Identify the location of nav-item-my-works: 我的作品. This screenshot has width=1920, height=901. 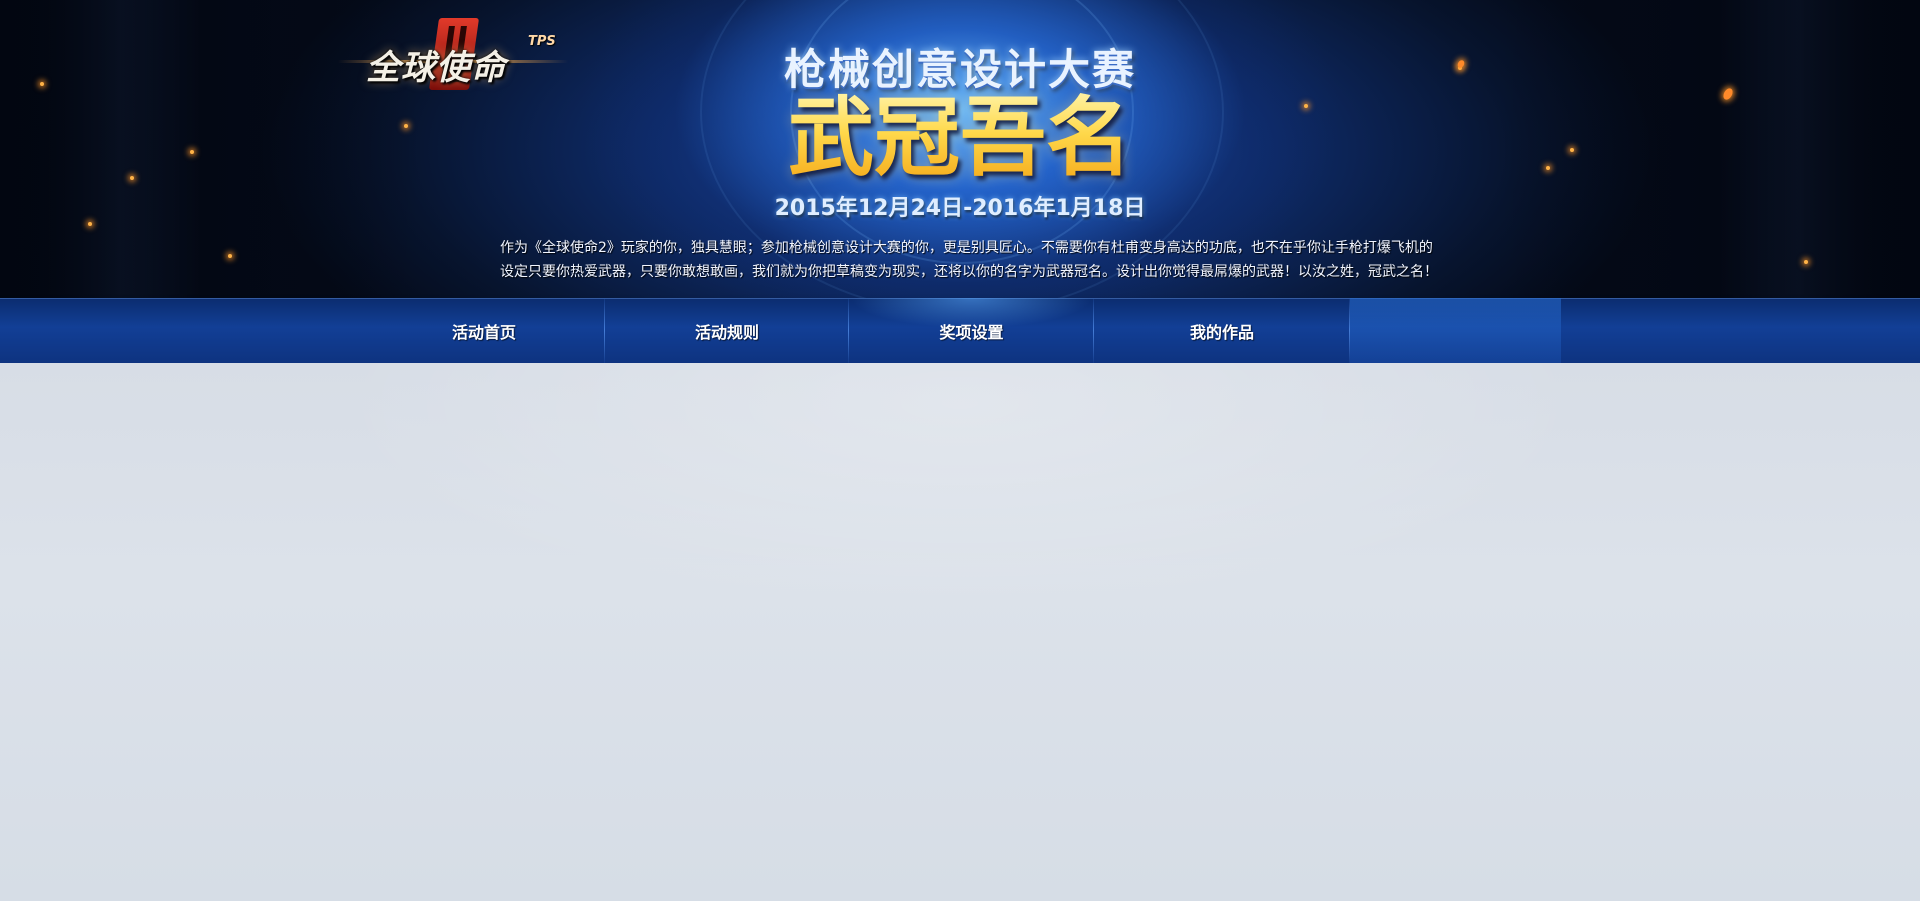
(1222, 330).